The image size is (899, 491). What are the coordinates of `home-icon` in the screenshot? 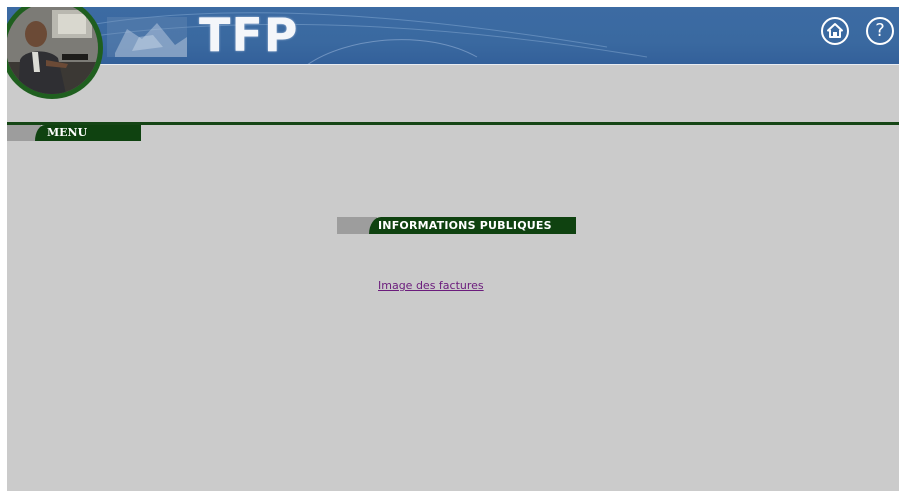 It's located at (835, 30).